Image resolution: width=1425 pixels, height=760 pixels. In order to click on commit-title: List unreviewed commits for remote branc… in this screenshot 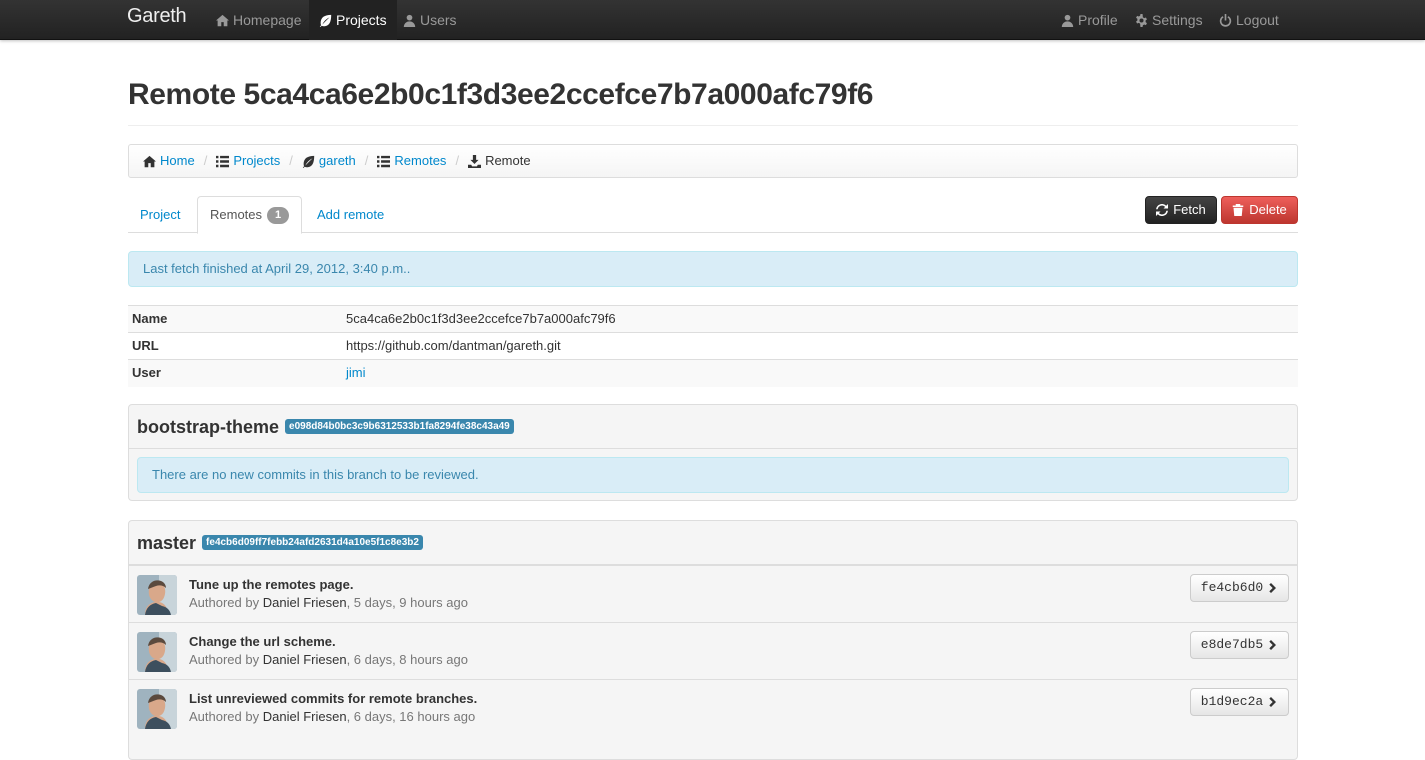, I will do `click(333, 698)`.